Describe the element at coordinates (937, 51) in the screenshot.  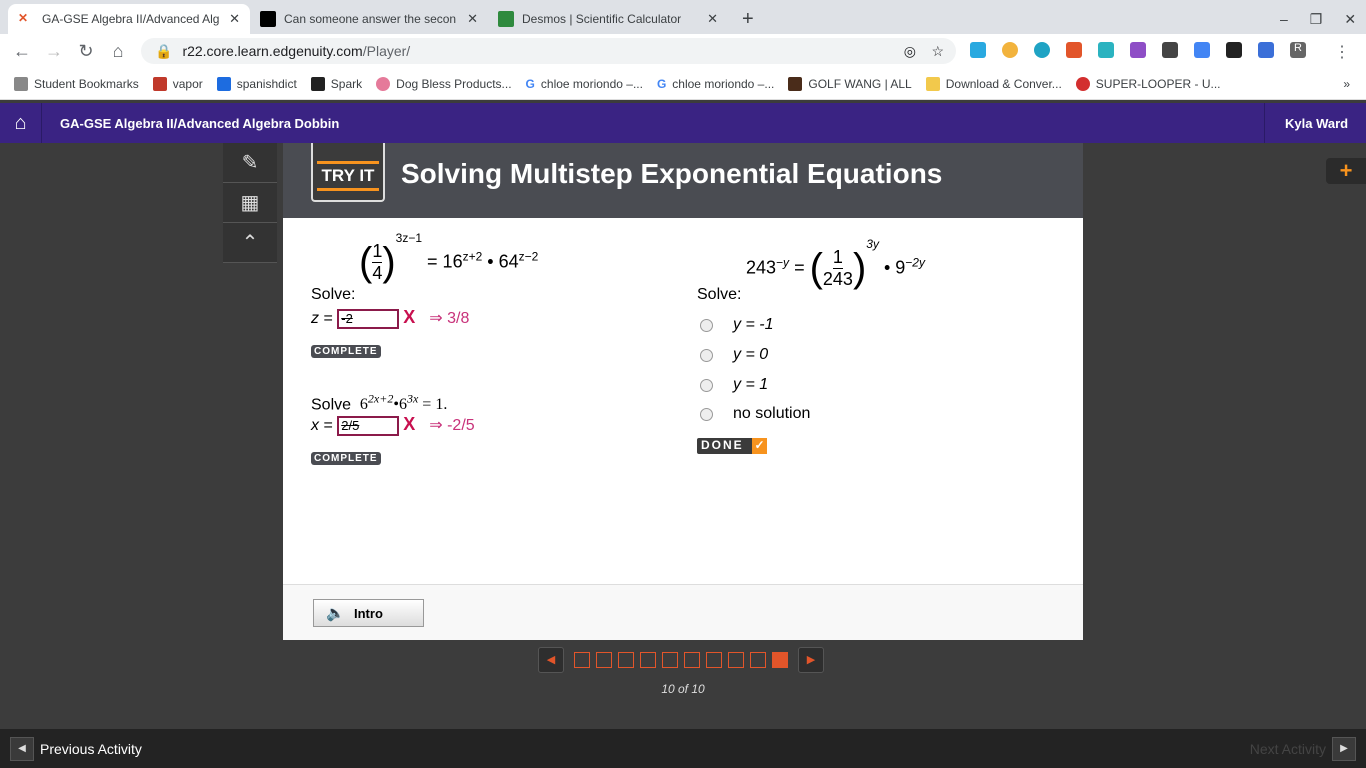
I see `star-icon: ☆` at that location.